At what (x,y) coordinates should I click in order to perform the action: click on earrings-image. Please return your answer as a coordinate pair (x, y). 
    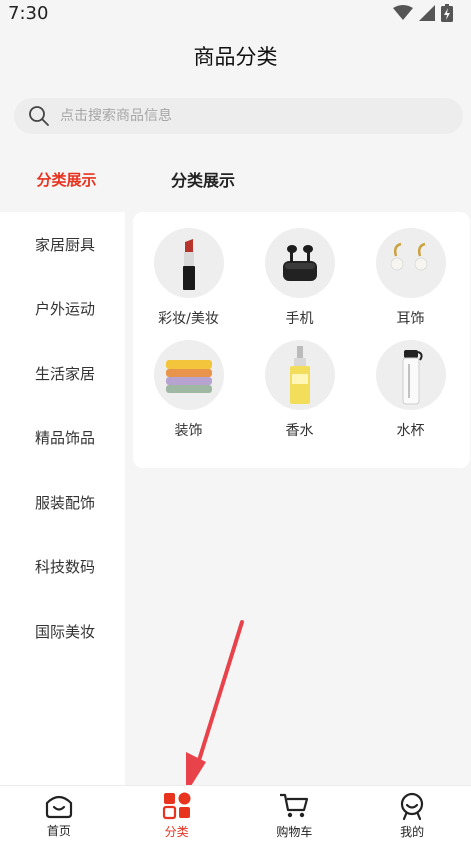
    Looking at the image, I should click on (410, 263).